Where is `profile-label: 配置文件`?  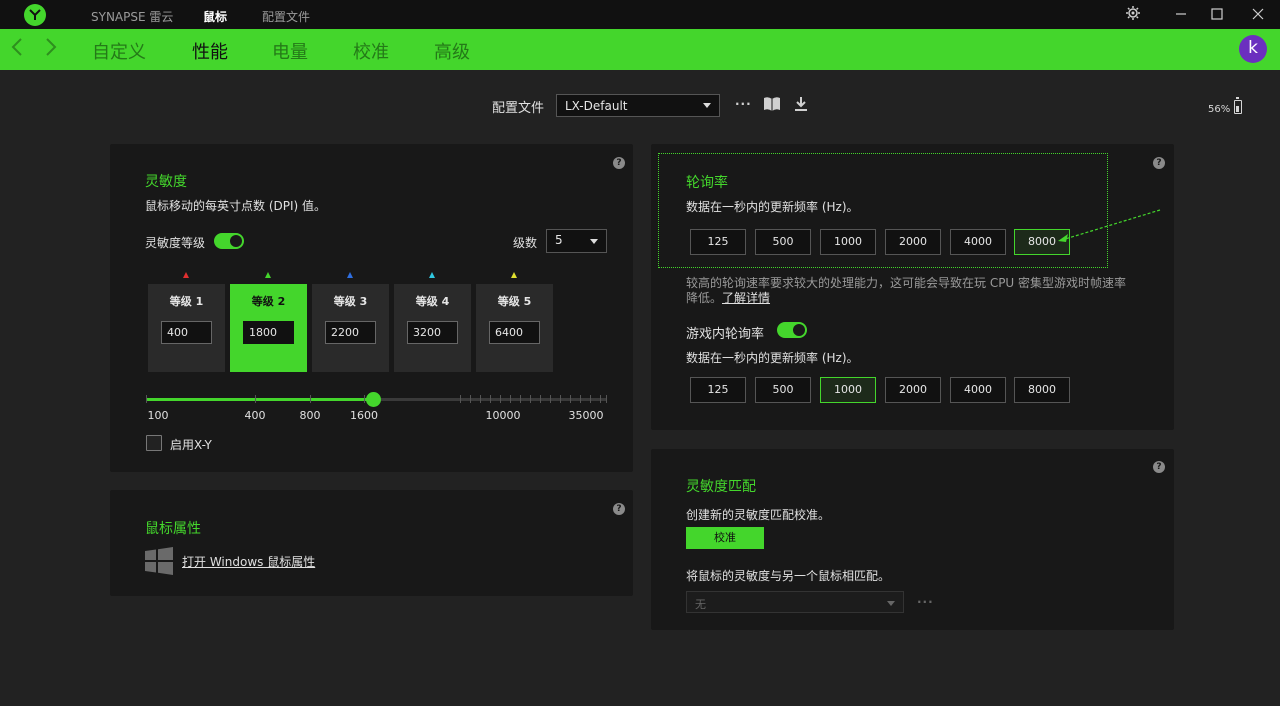
profile-label: 配置文件 is located at coordinates (518, 108).